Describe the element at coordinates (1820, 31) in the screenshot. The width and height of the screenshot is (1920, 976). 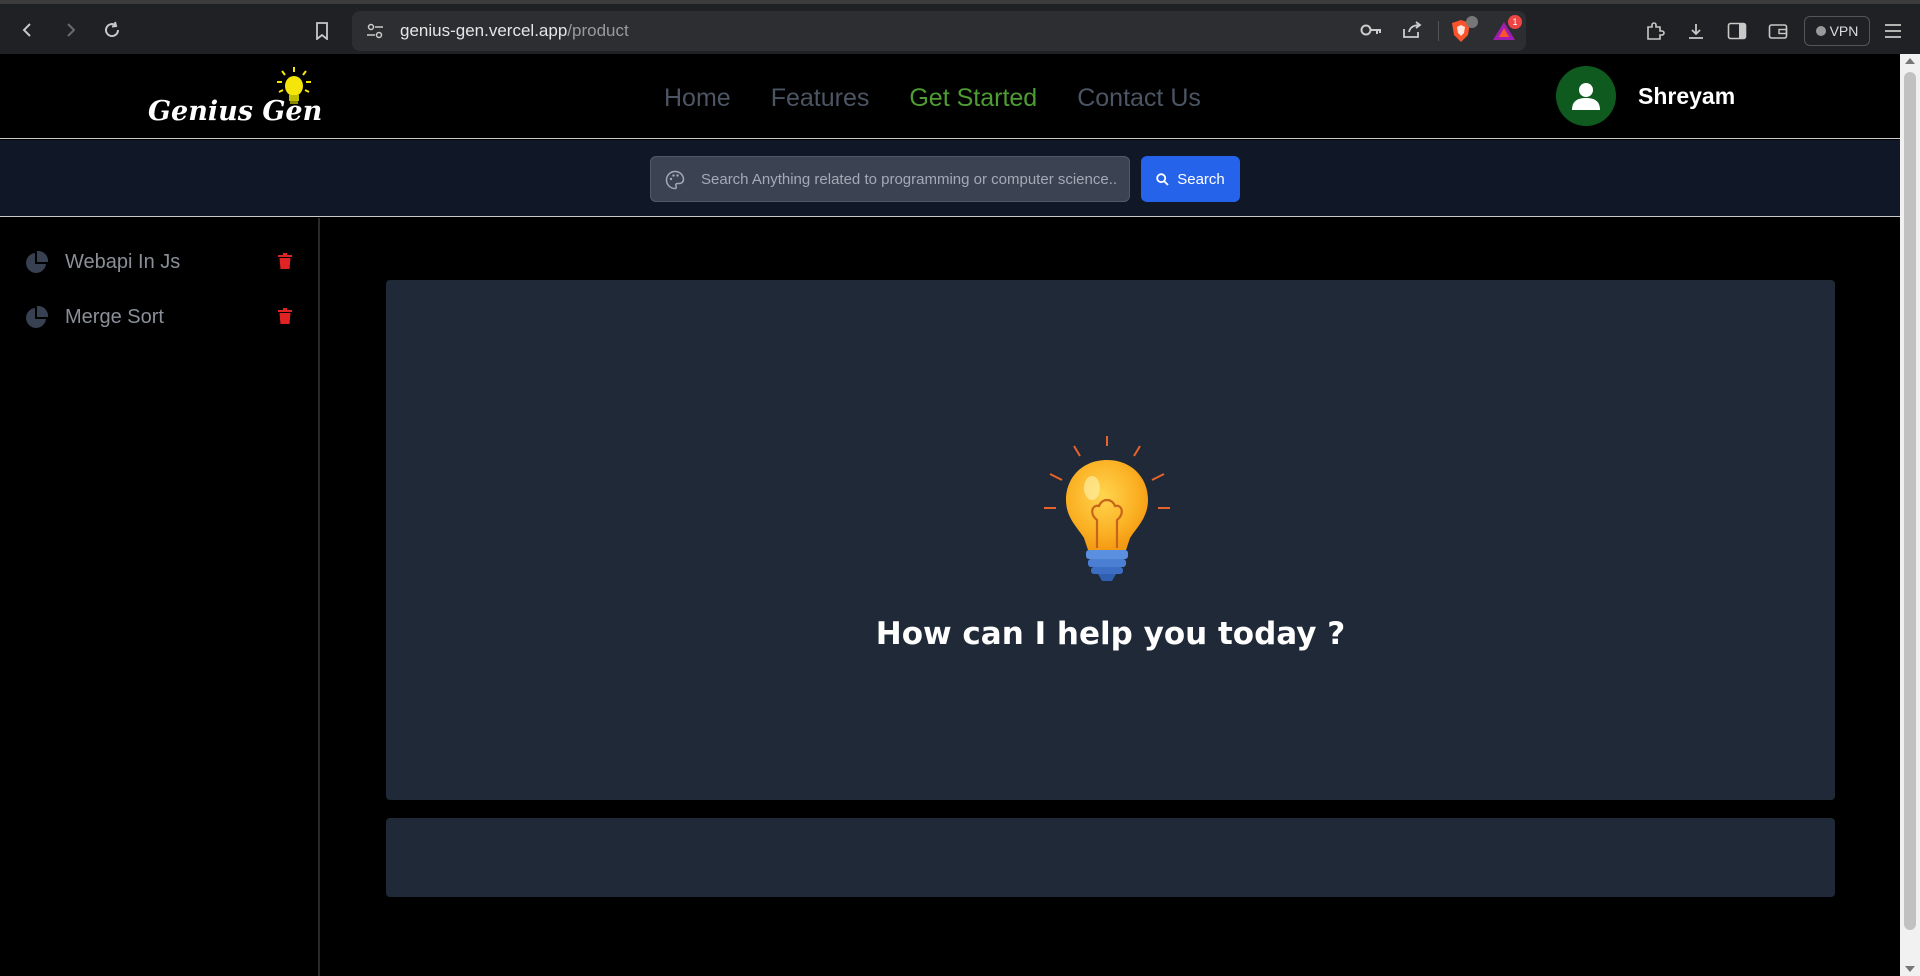
I see `vpn-status-icon` at that location.